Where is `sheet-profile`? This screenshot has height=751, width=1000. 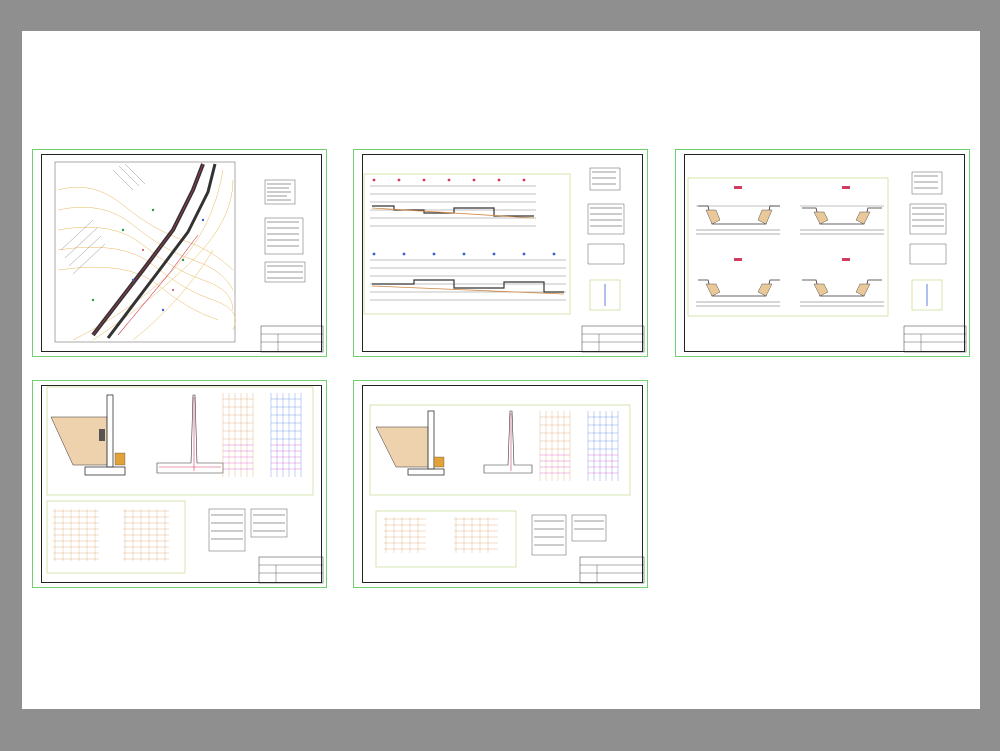 sheet-profile is located at coordinates (500, 253).